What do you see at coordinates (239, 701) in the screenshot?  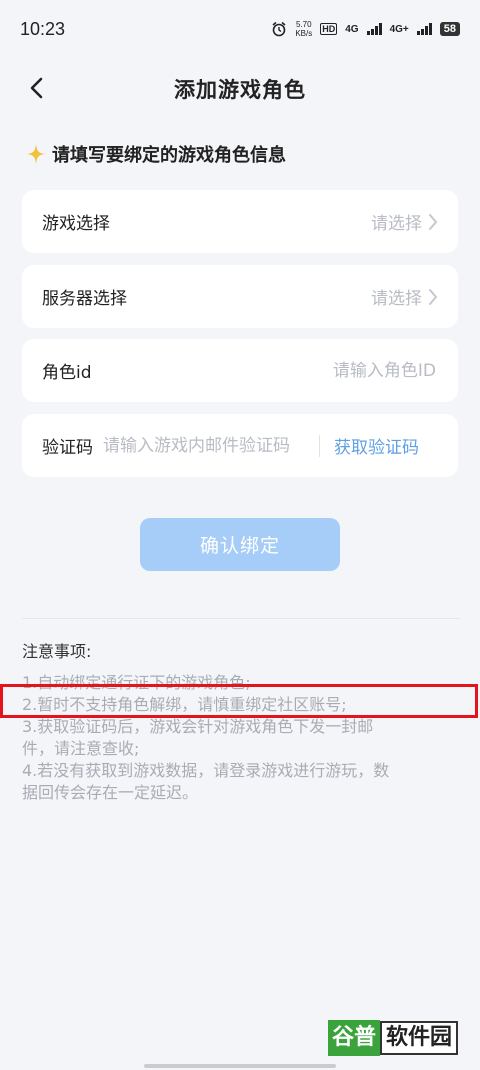 I see `highlight-box` at bounding box center [239, 701].